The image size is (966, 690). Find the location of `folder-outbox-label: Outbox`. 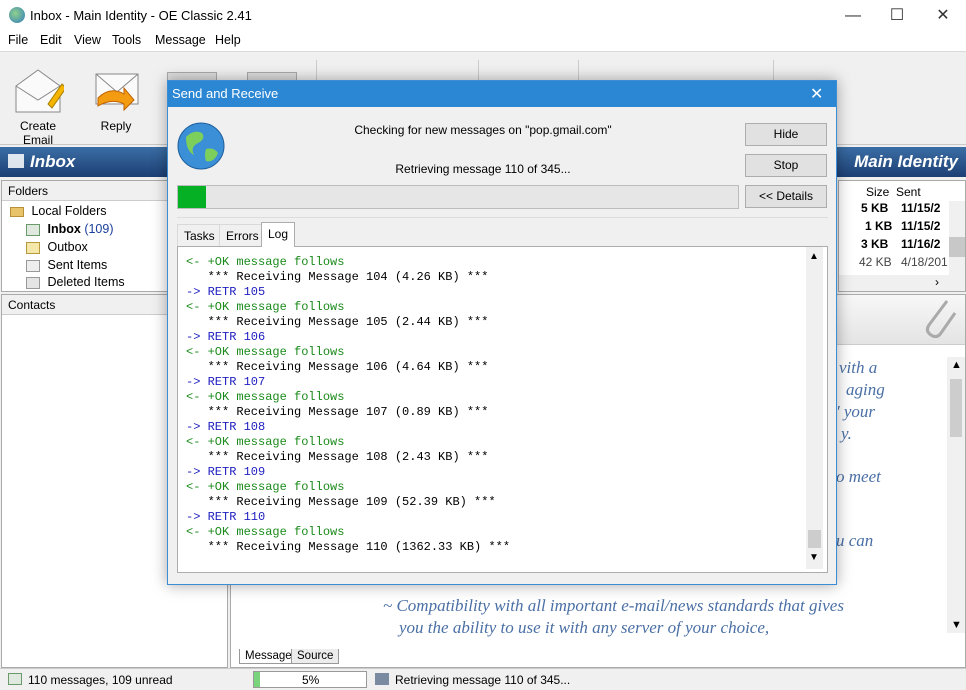

folder-outbox-label: Outbox is located at coordinates (67, 247).